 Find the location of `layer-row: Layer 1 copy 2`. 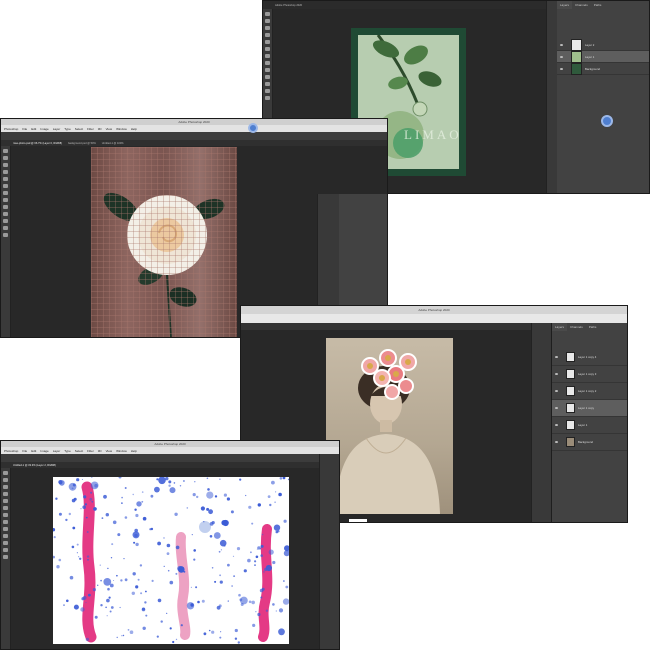

layer-row: Layer 1 copy 2 is located at coordinates (589, 391).